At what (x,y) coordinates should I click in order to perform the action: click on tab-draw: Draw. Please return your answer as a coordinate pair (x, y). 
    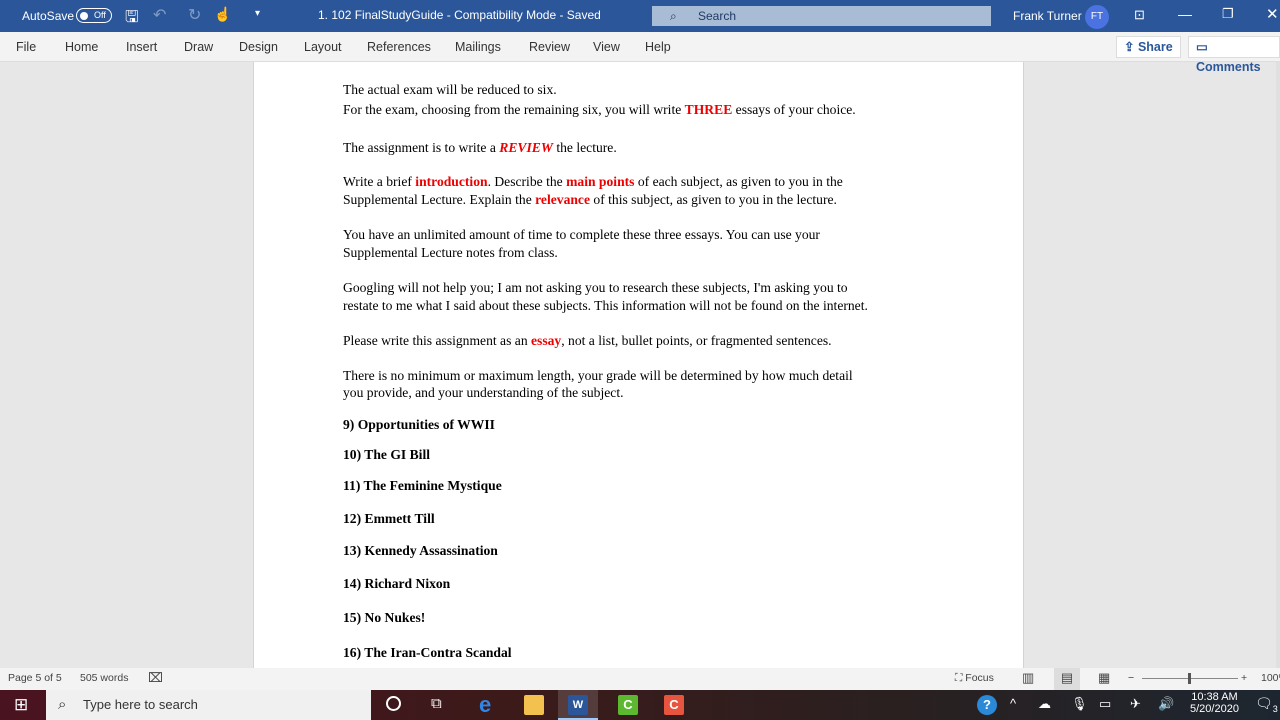
    Looking at the image, I should click on (198, 47).